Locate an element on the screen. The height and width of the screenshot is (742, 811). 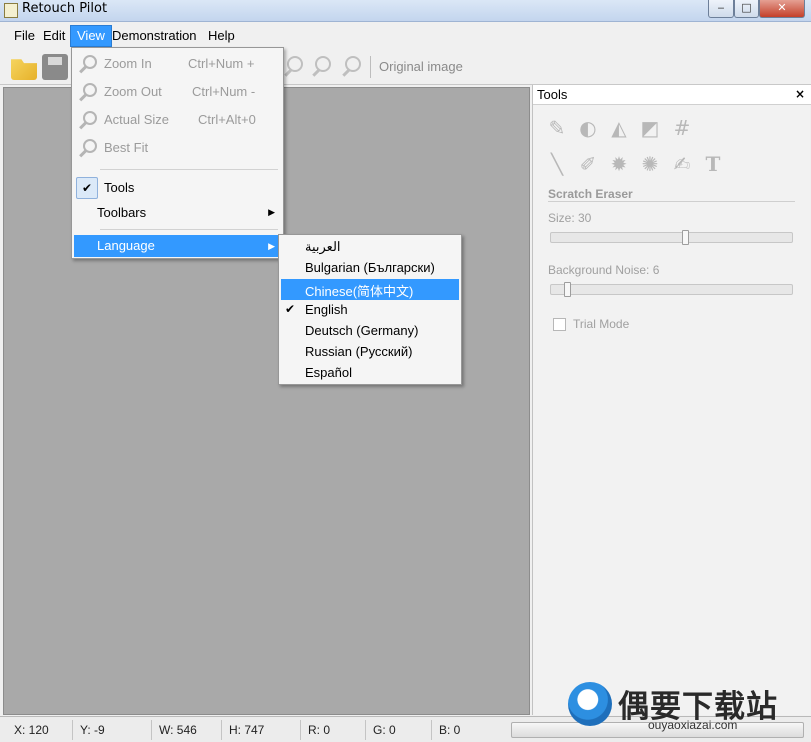
language-espanol: Español is located at coordinates (370, 373).